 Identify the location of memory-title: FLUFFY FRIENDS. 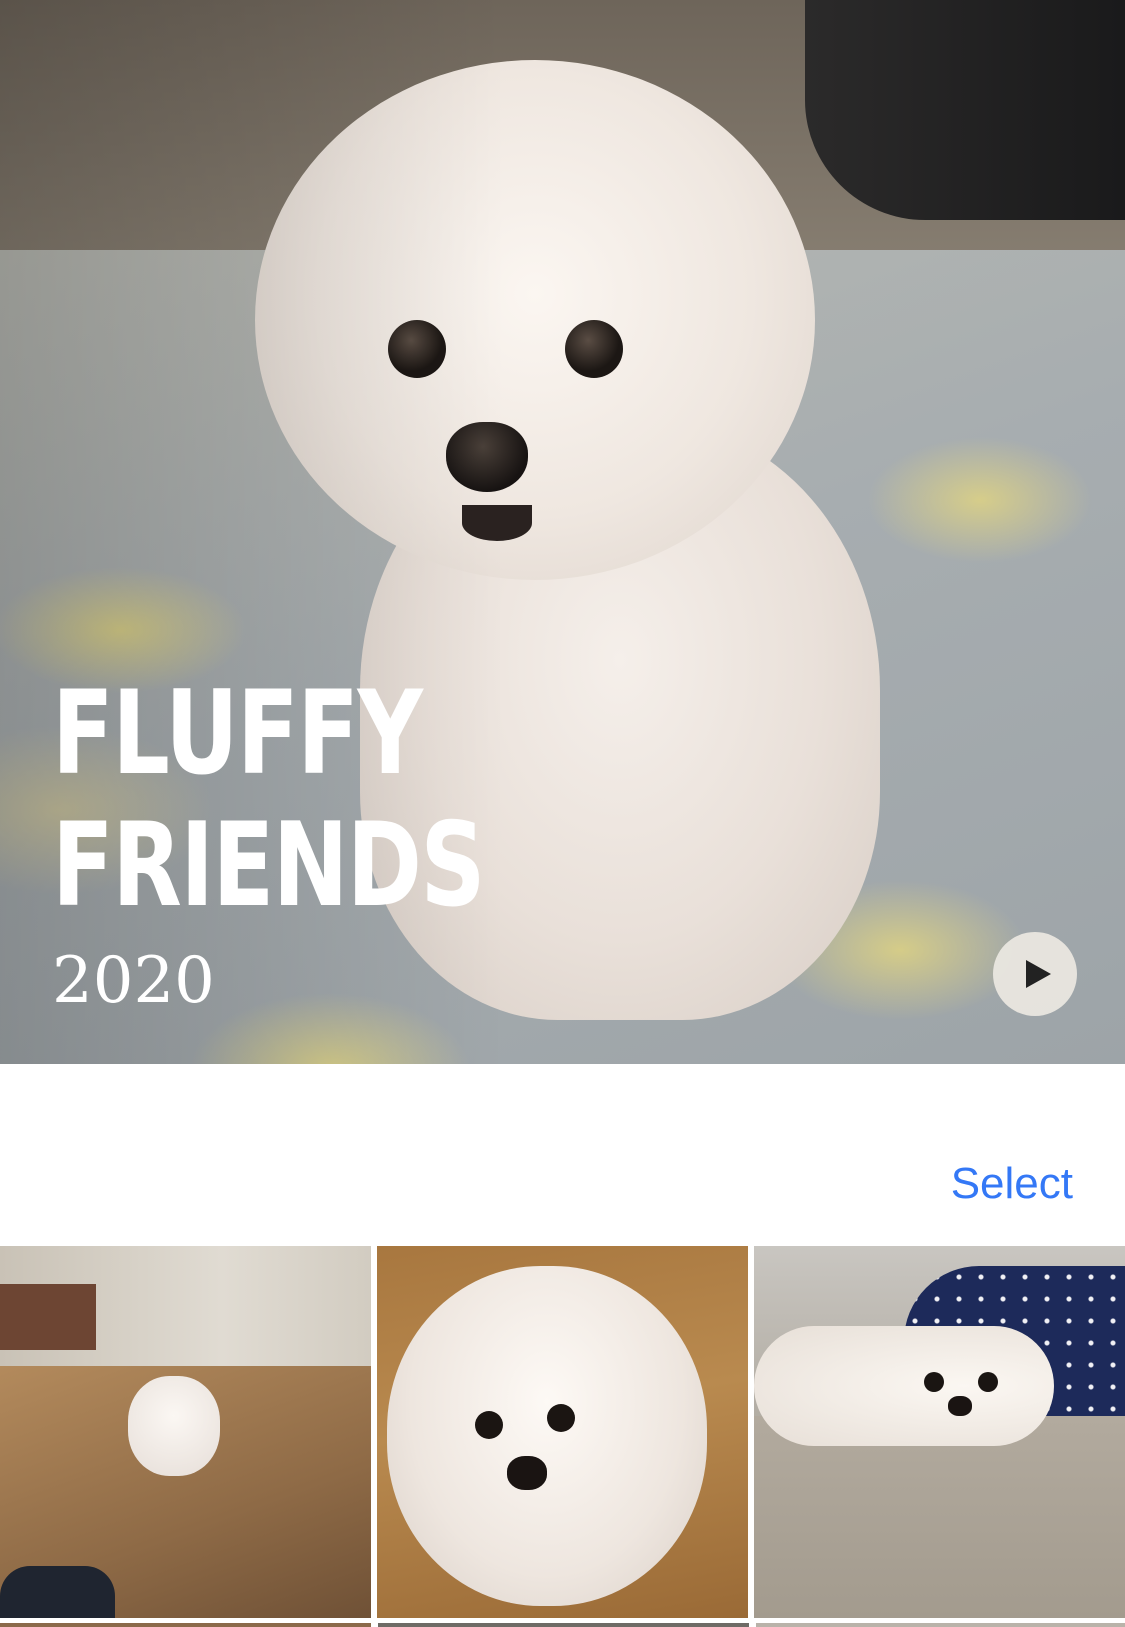
(270, 800).